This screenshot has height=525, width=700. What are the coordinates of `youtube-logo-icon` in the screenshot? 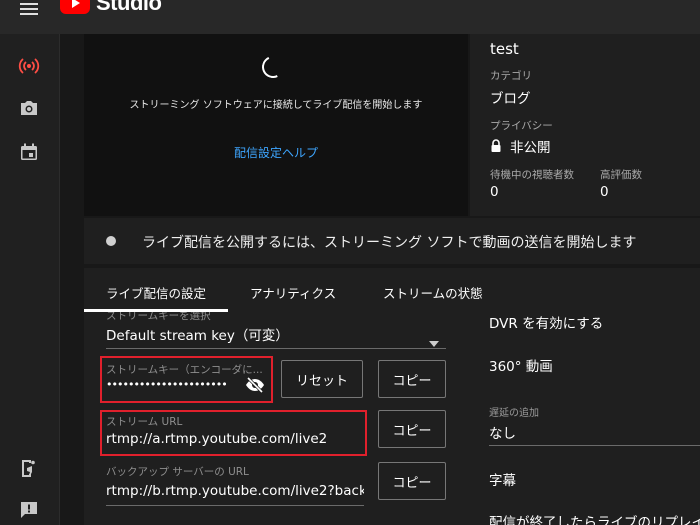 It's located at (75, 7).